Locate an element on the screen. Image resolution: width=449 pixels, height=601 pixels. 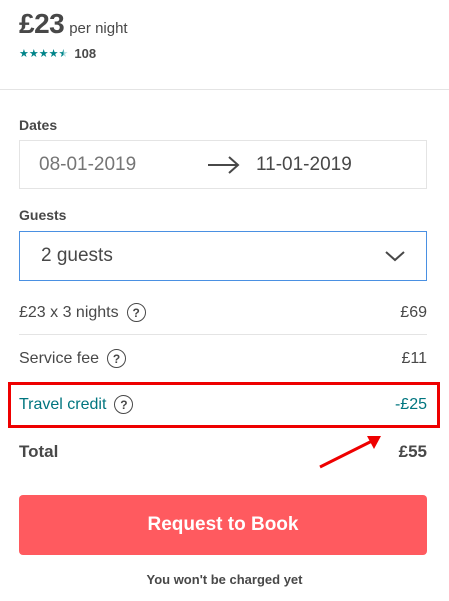
per-night-label: per night is located at coordinates (98, 28).